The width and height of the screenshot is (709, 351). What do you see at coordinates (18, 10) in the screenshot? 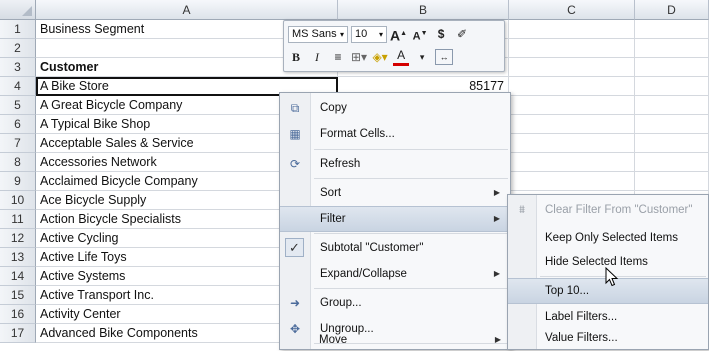
I see `select-all-corner` at bounding box center [18, 10].